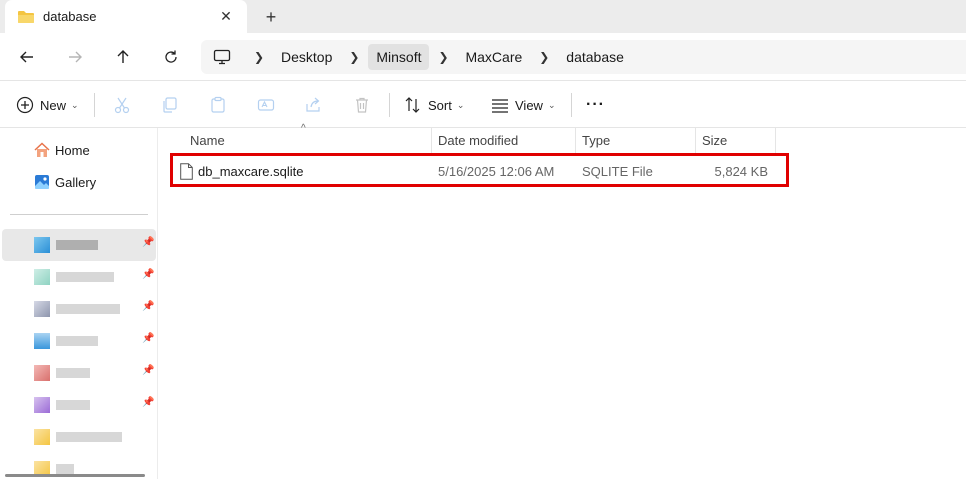  I want to click on file-date-modified: 5/16/2025 12:06 AM, so click(496, 171).